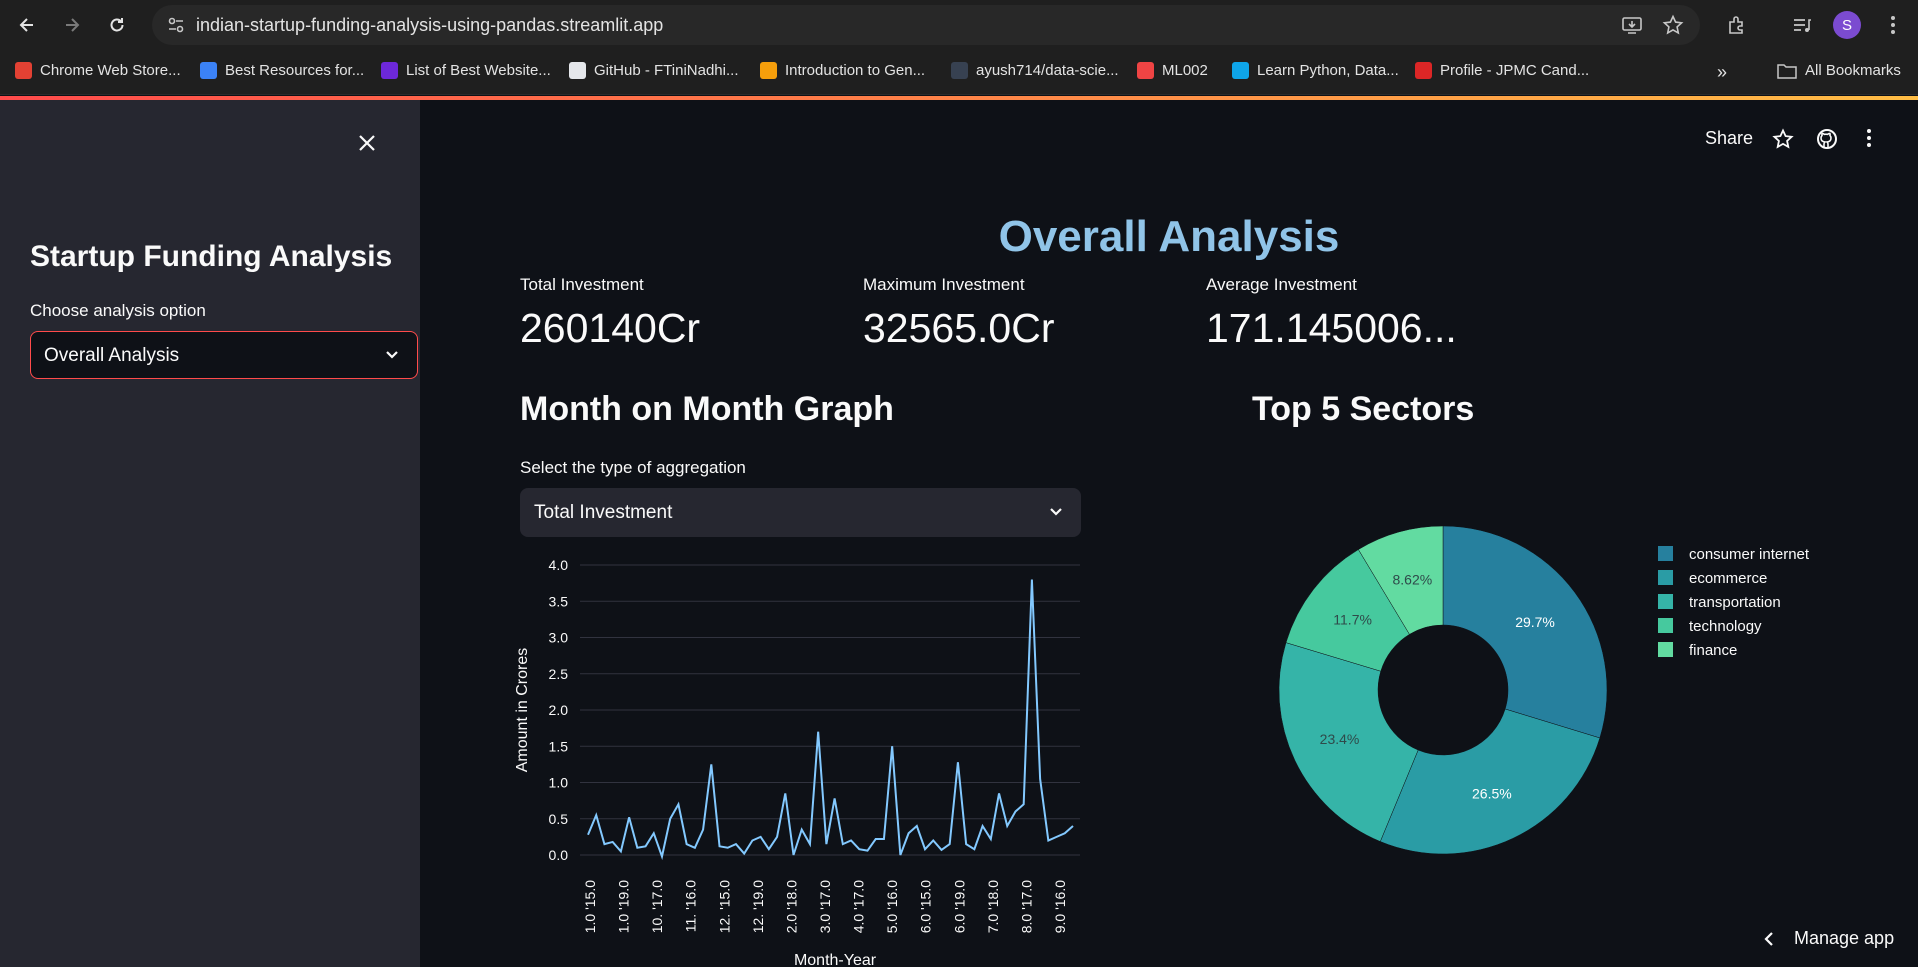 The height and width of the screenshot is (967, 1918). I want to click on forward-icon, so click(72, 25).